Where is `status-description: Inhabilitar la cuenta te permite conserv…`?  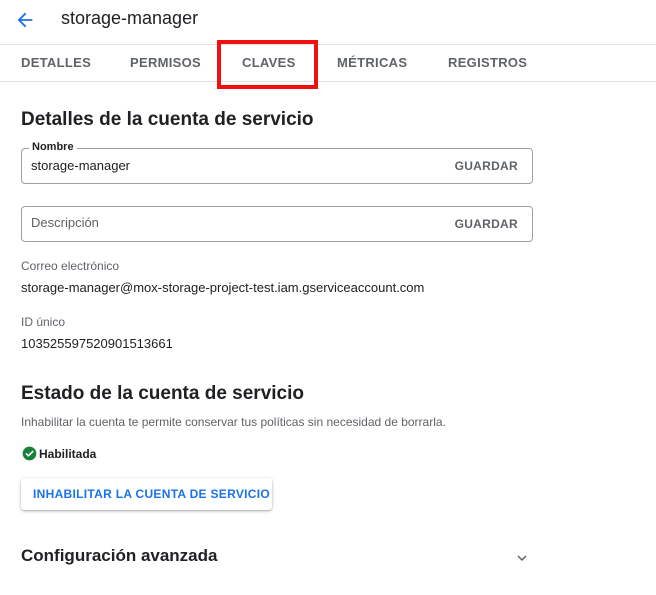 status-description: Inhabilitar la cuenta te permite conserv… is located at coordinates (233, 422).